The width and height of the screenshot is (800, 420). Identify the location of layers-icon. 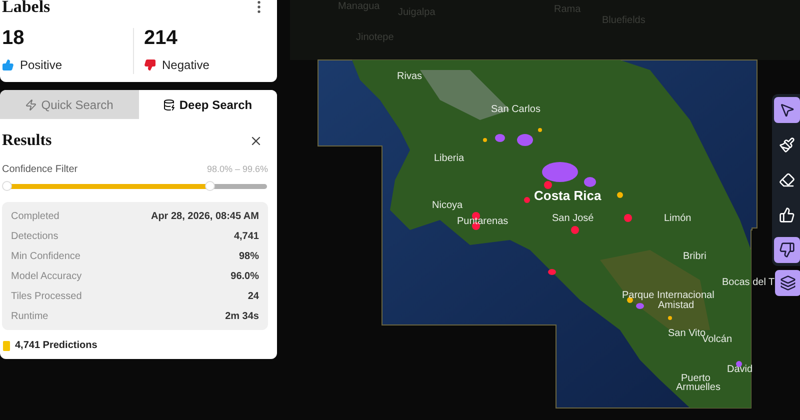
(788, 283).